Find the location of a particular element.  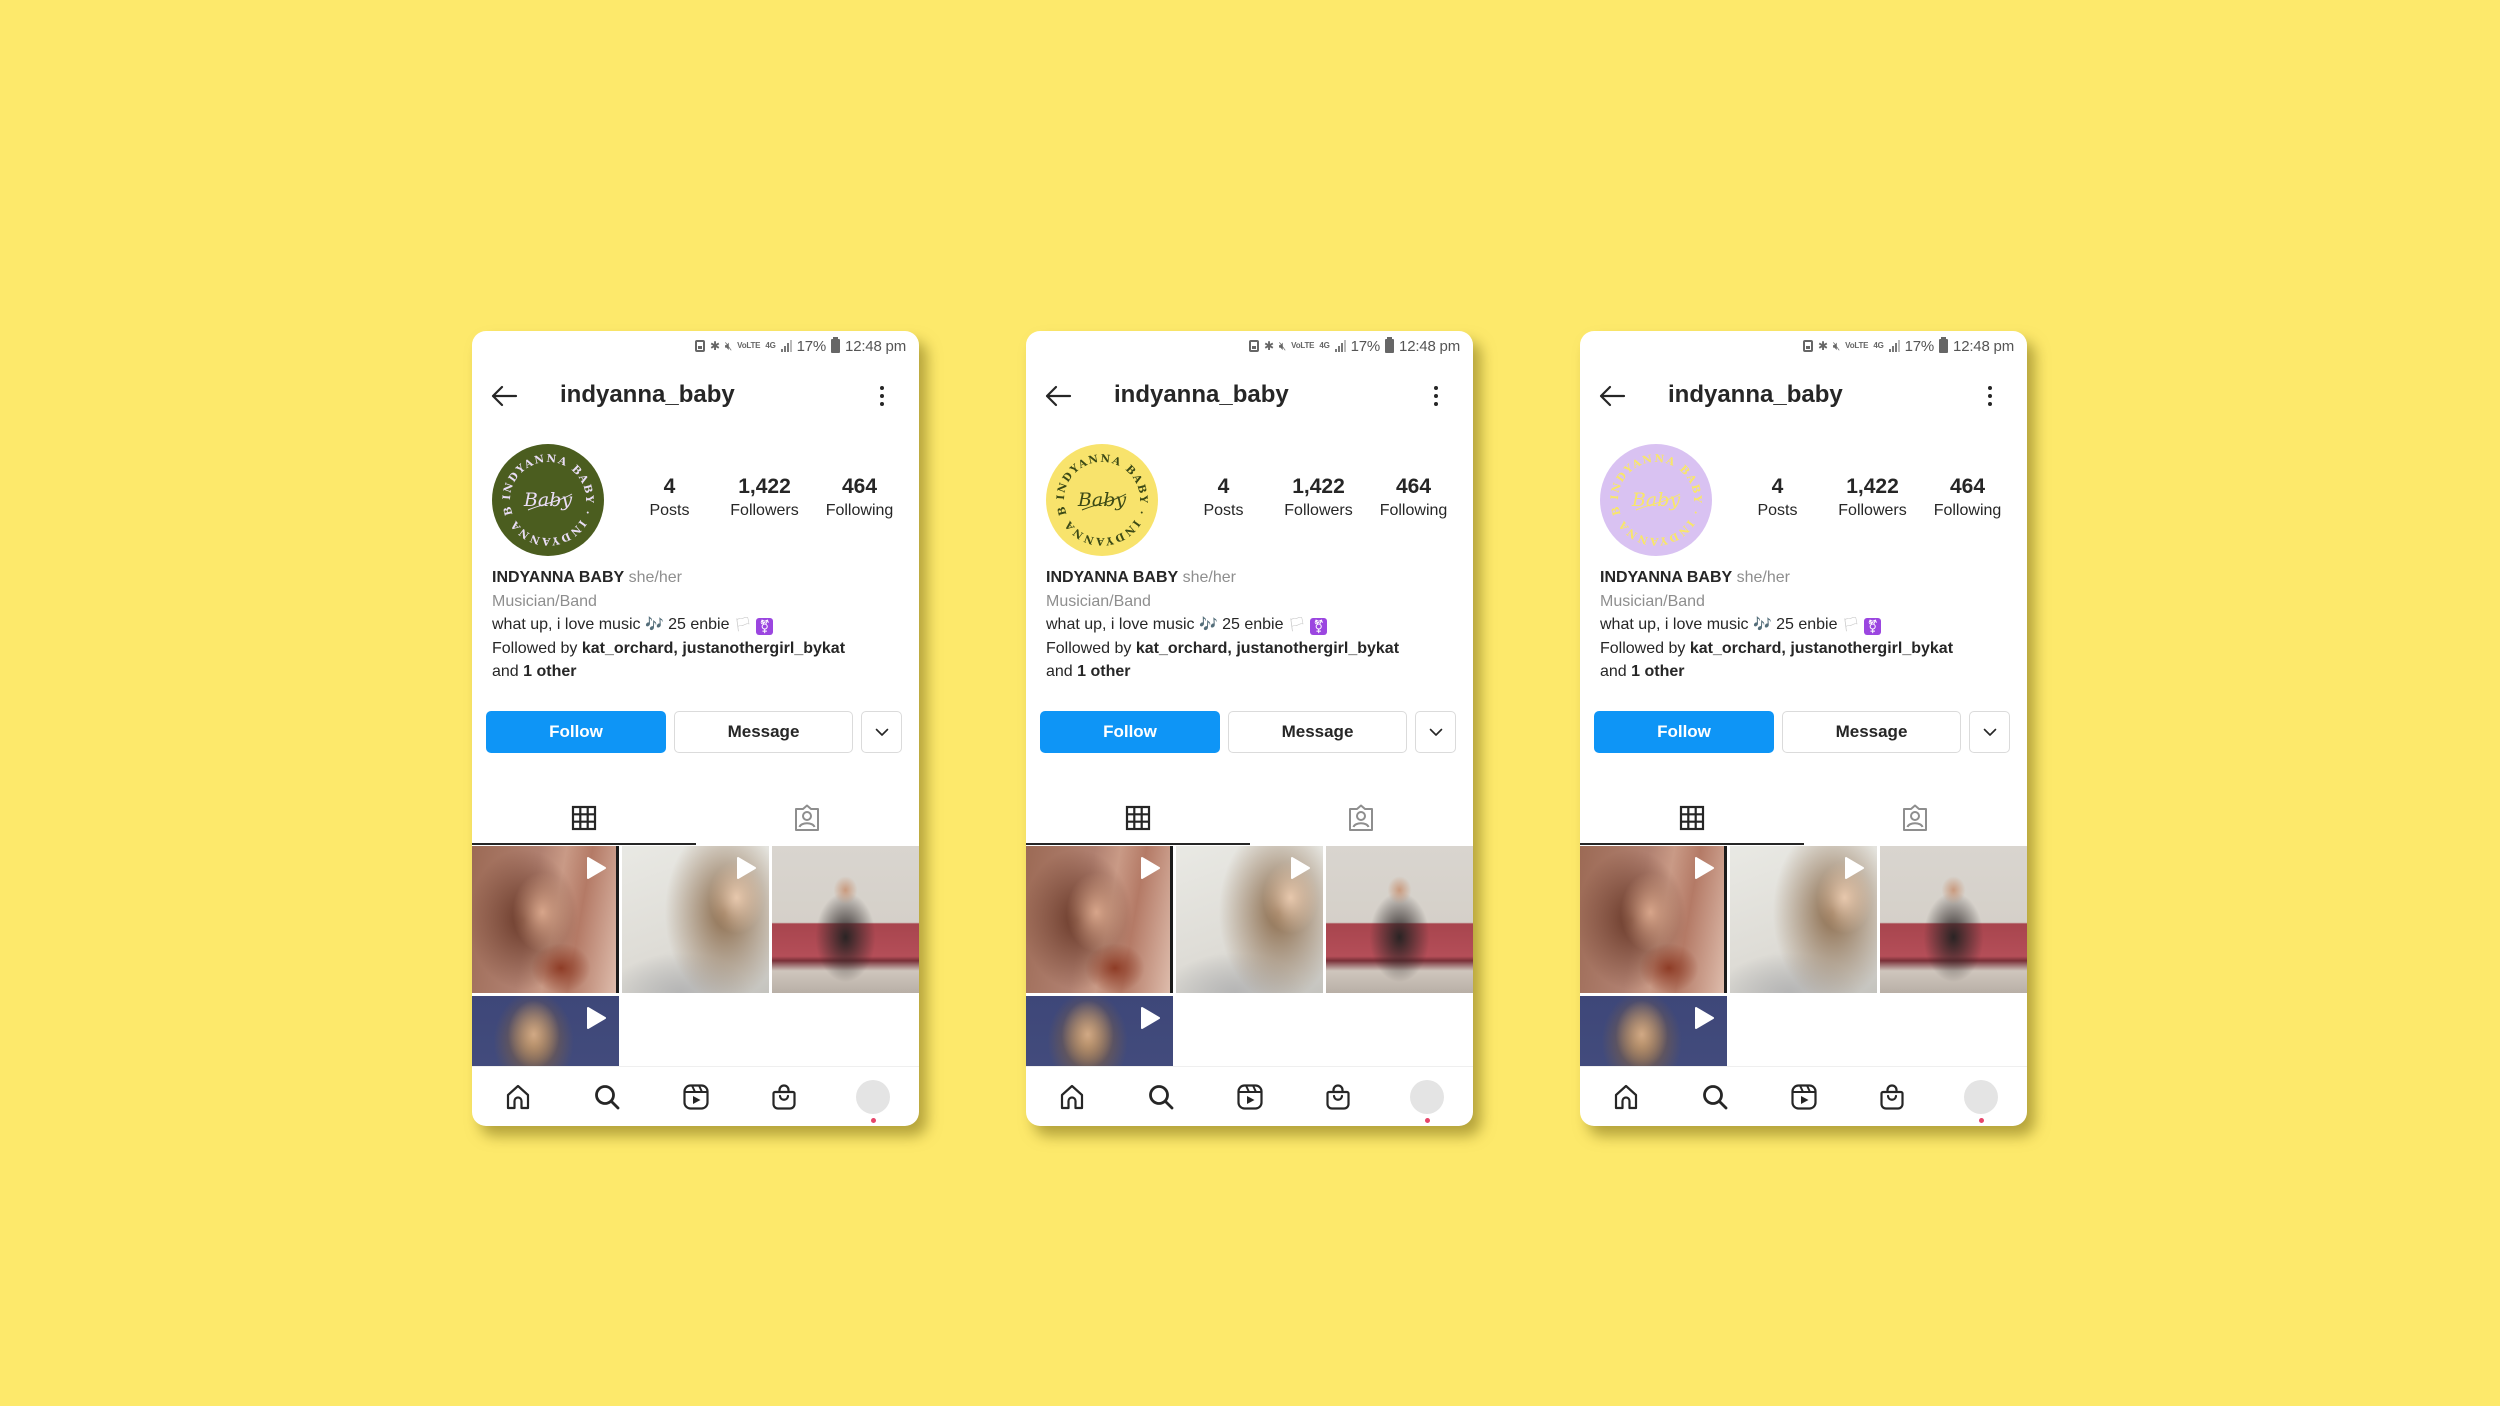

profile-header: indyanna_baby is located at coordinates (1249, 396).